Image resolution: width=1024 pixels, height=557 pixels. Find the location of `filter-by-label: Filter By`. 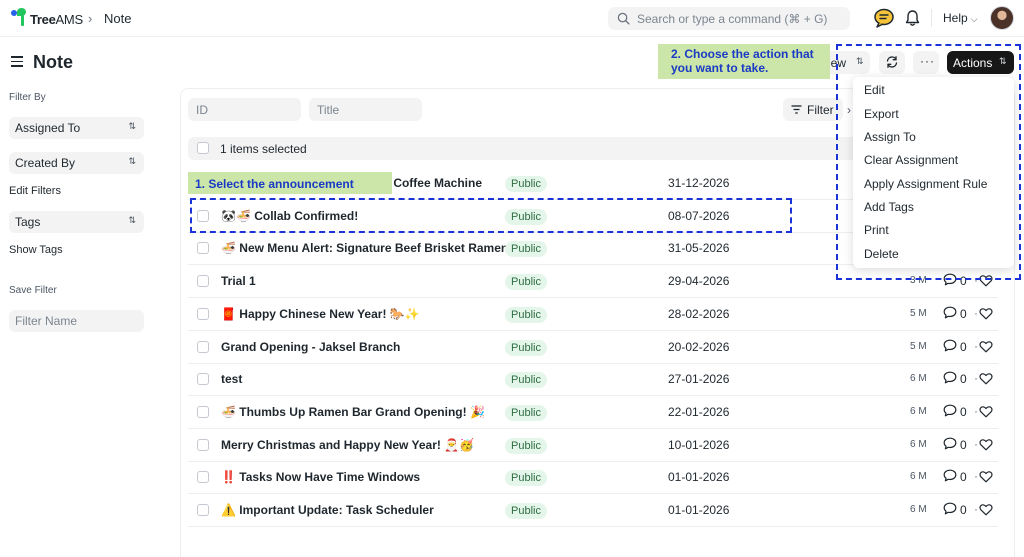

filter-by-label: Filter By is located at coordinates (27, 97).